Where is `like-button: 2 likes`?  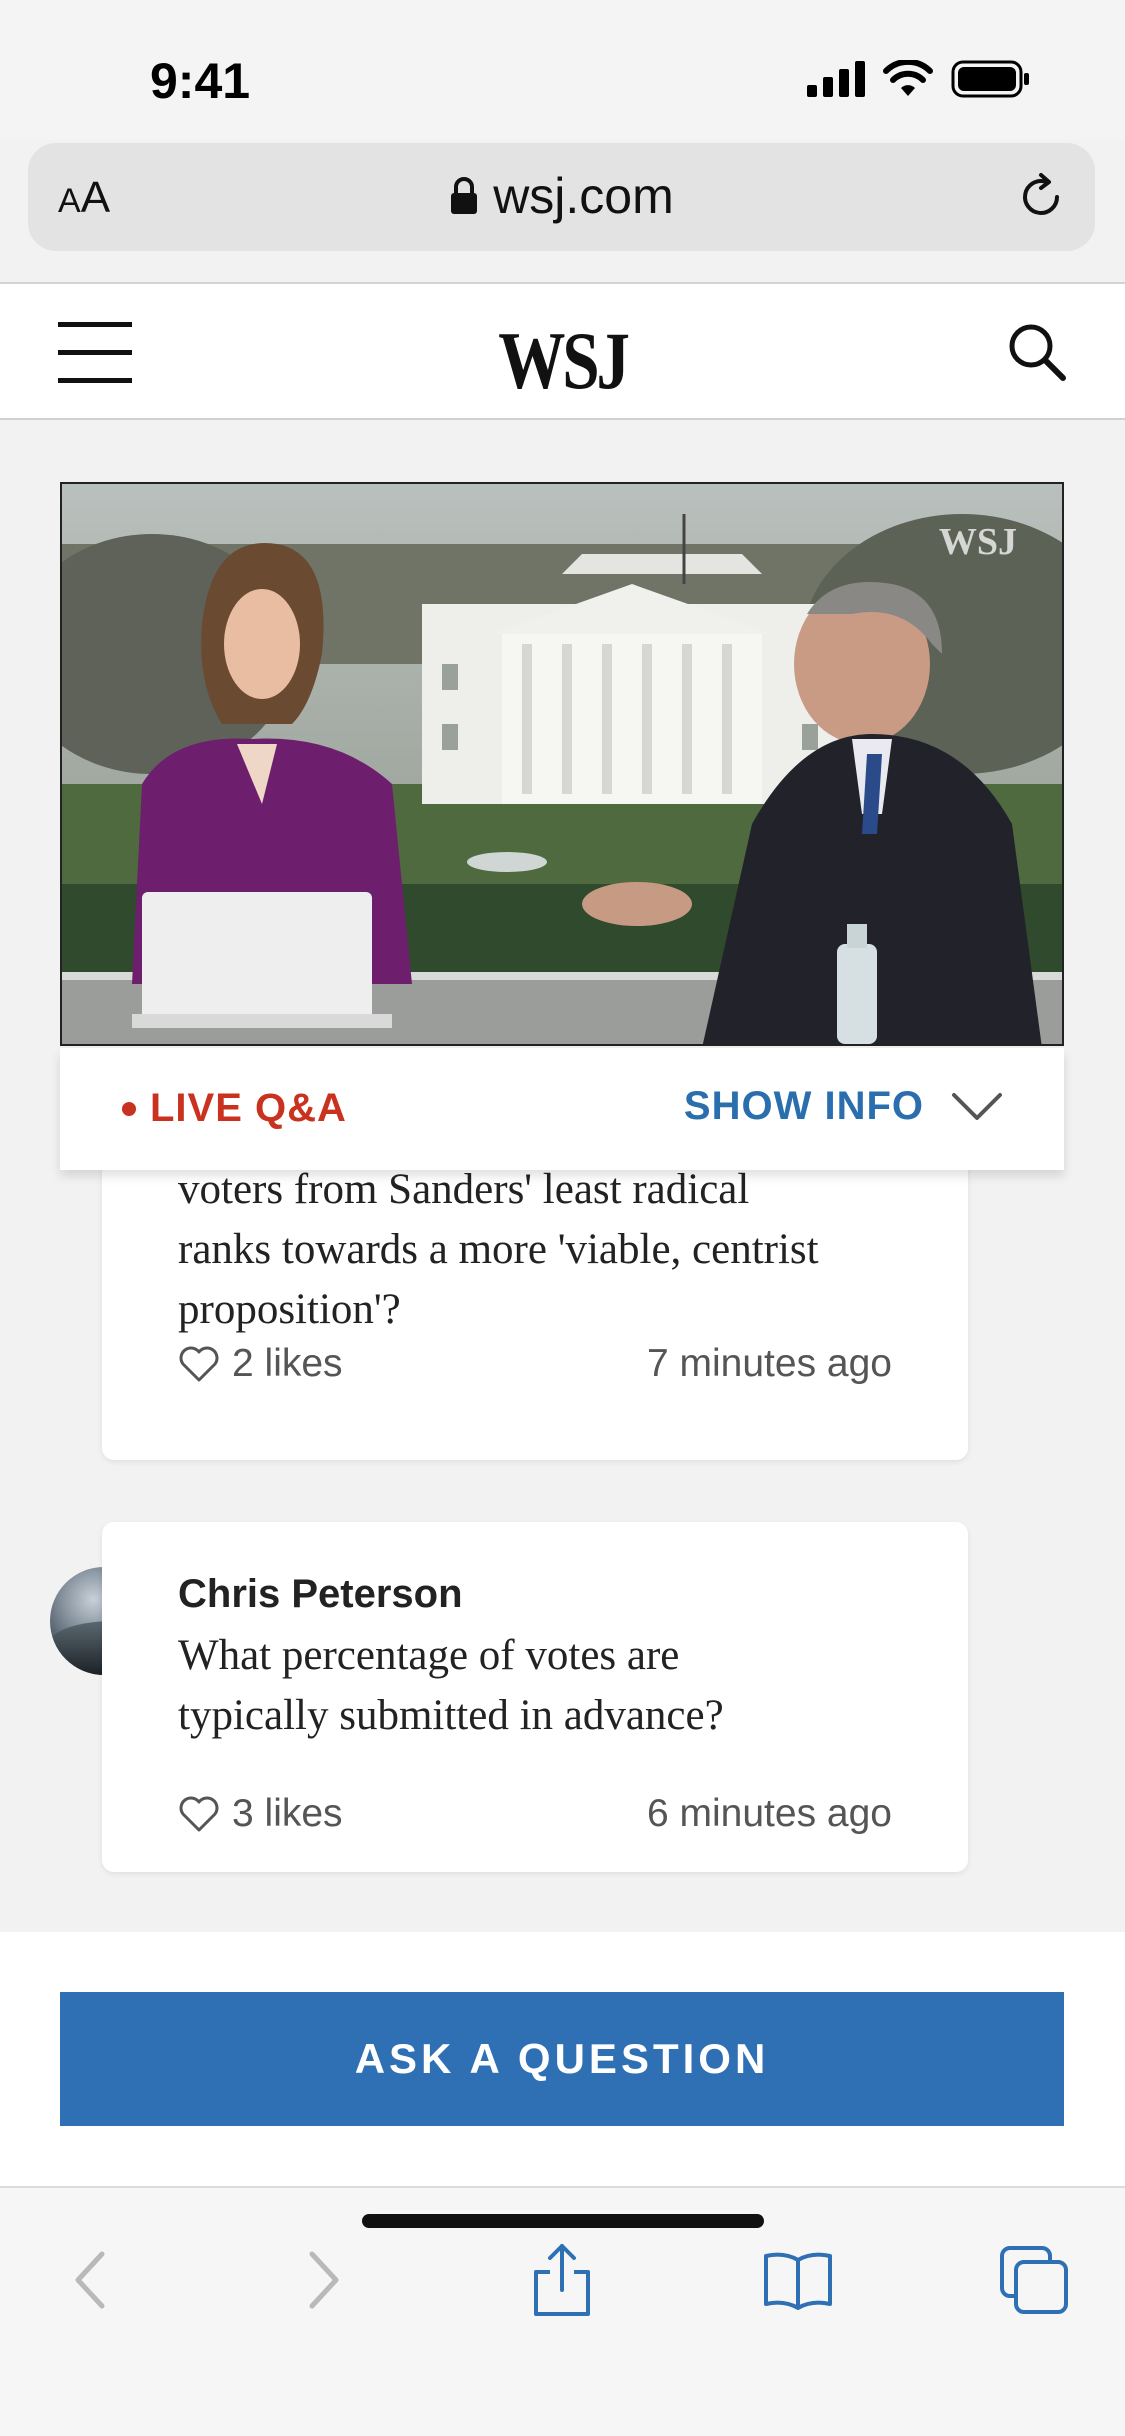
like-button: 2 likes is located at coordinates (260, 1364).